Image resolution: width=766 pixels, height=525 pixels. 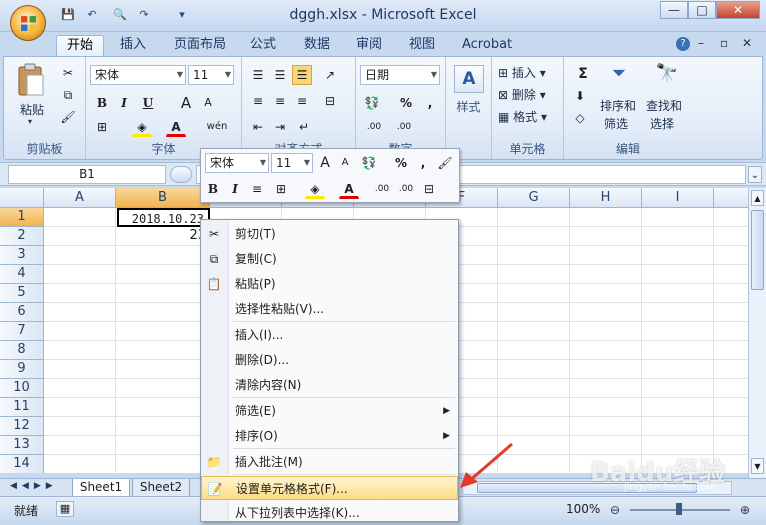 What do you see at coordinates (22, 407) in the screenshot?
I see `row-header-11: 11` at bounding box center [22, 407].